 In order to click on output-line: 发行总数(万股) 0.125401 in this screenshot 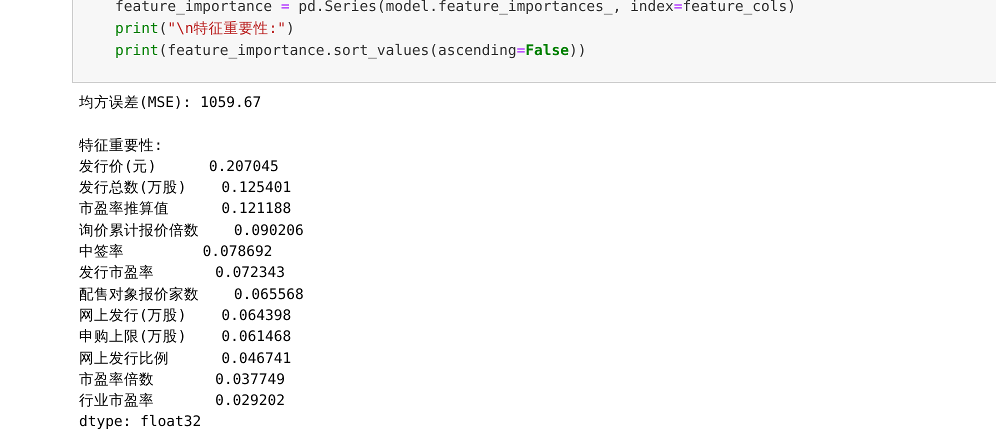, I will do `click(185, 188)`.